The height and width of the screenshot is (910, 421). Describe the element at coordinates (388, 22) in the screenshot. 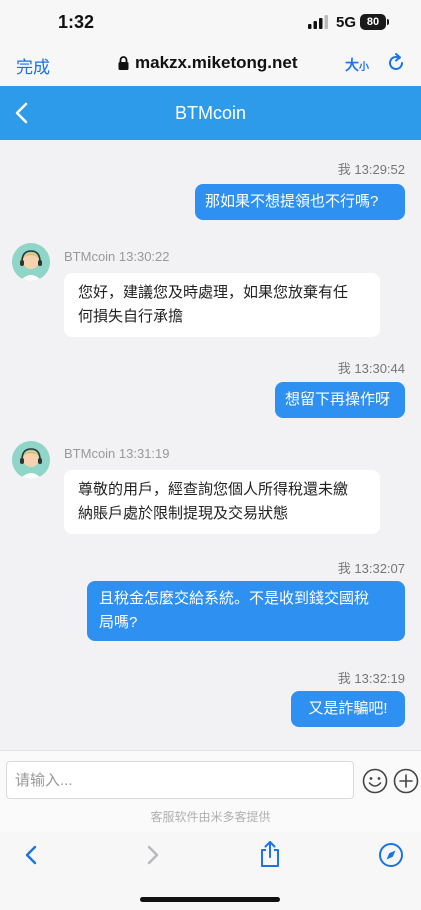

I see `battery-tip` at that location.